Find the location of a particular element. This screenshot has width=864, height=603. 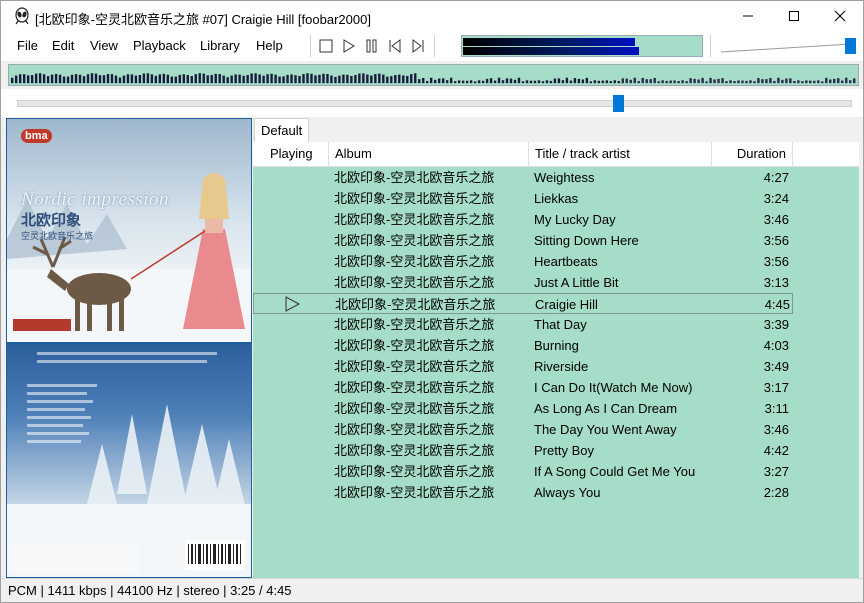

play-icon is located at coordinates (349, 46).